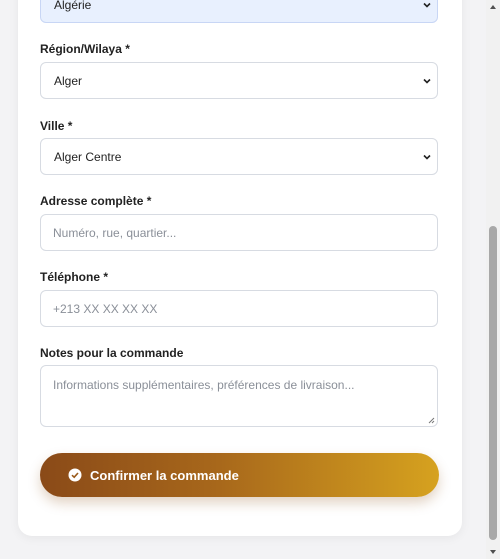  I want to click on country-select: Algérie, so click(239, 11).